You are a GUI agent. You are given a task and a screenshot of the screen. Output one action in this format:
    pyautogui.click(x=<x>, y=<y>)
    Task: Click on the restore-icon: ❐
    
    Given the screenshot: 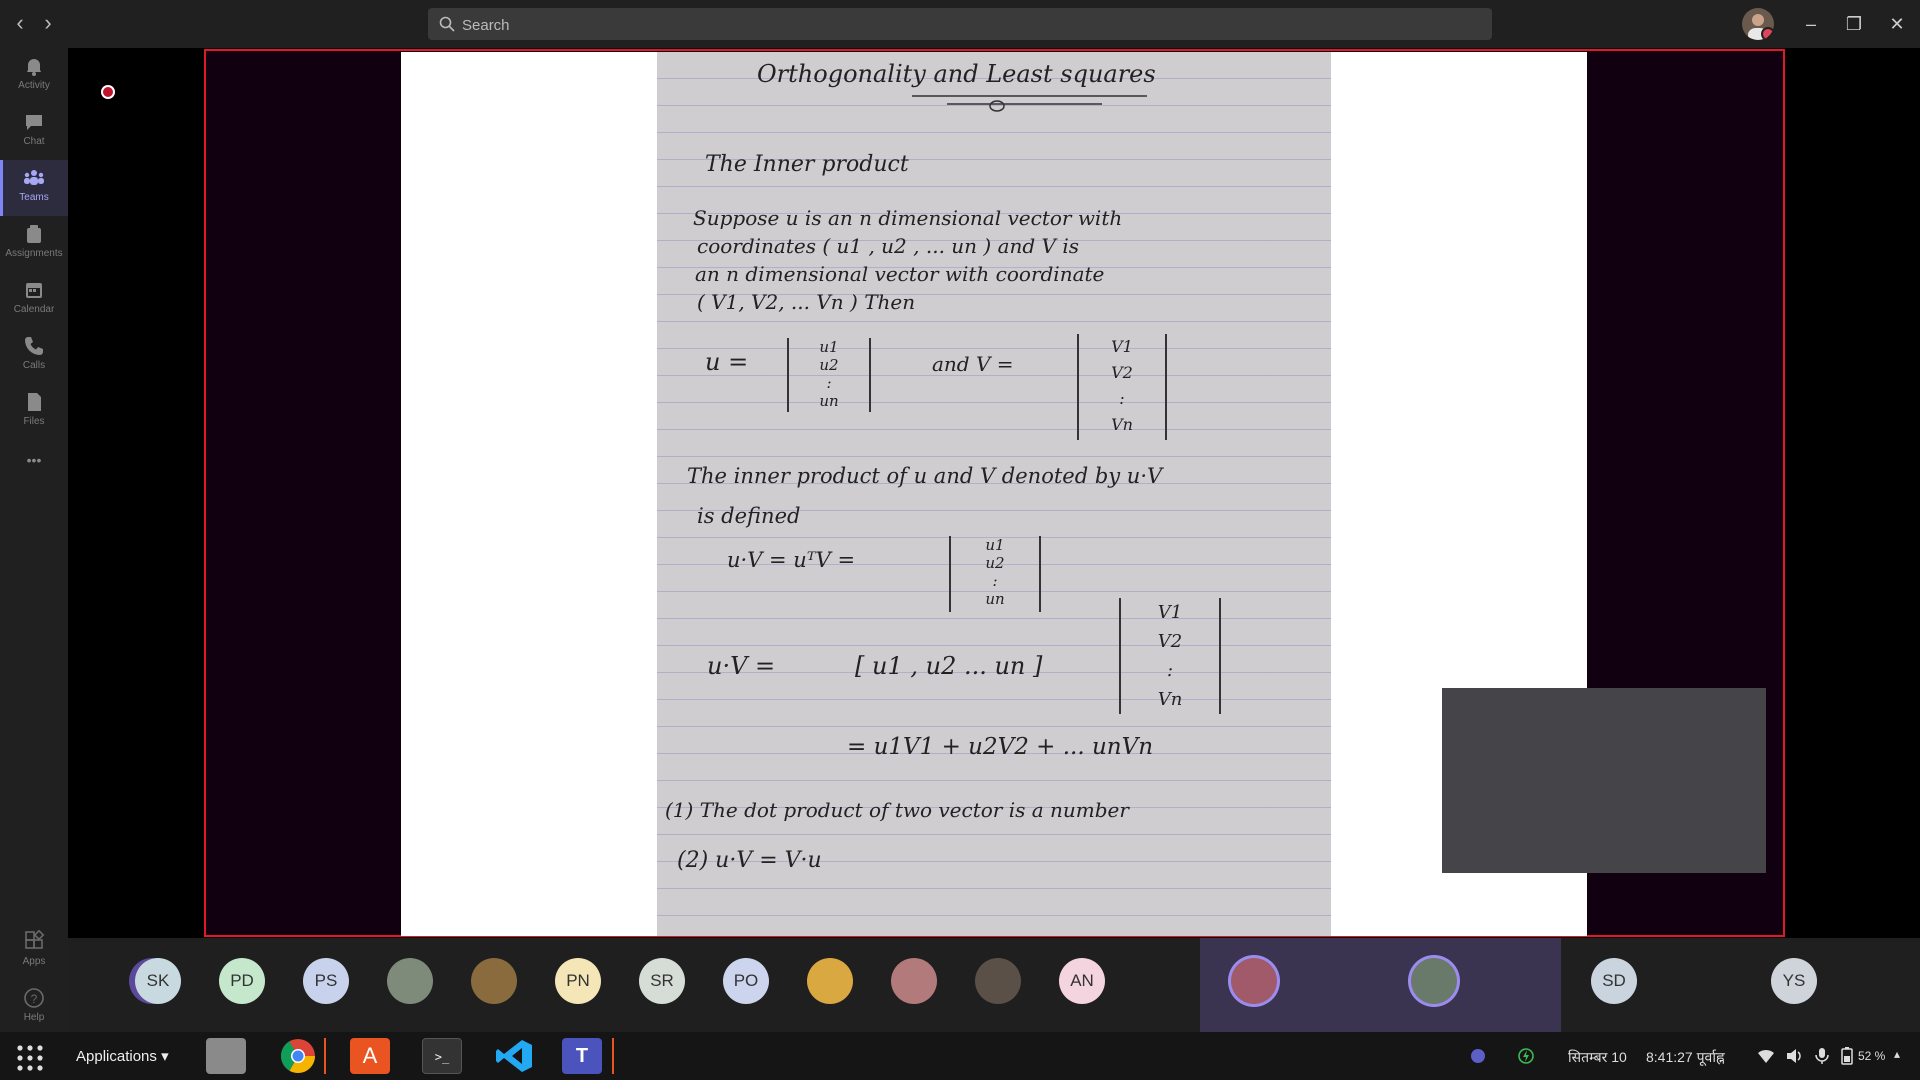 What is the action you would take?
    pyautogui.click(x=1854, y=24)
    